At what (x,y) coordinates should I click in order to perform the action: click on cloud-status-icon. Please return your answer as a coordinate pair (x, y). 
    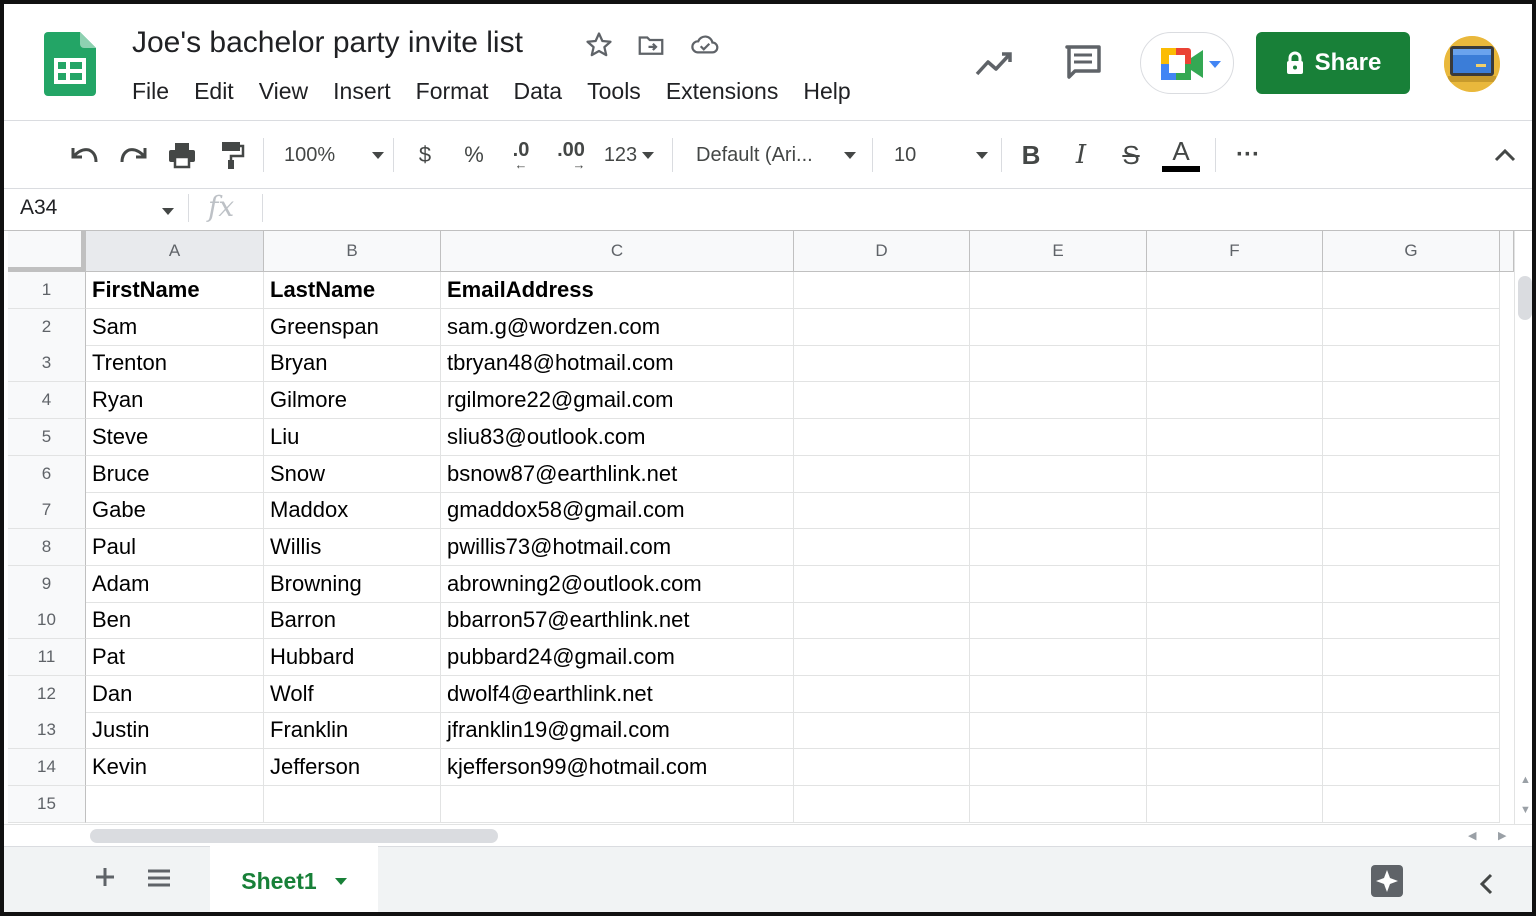
    Looking at the image, I should click on (704, 45).